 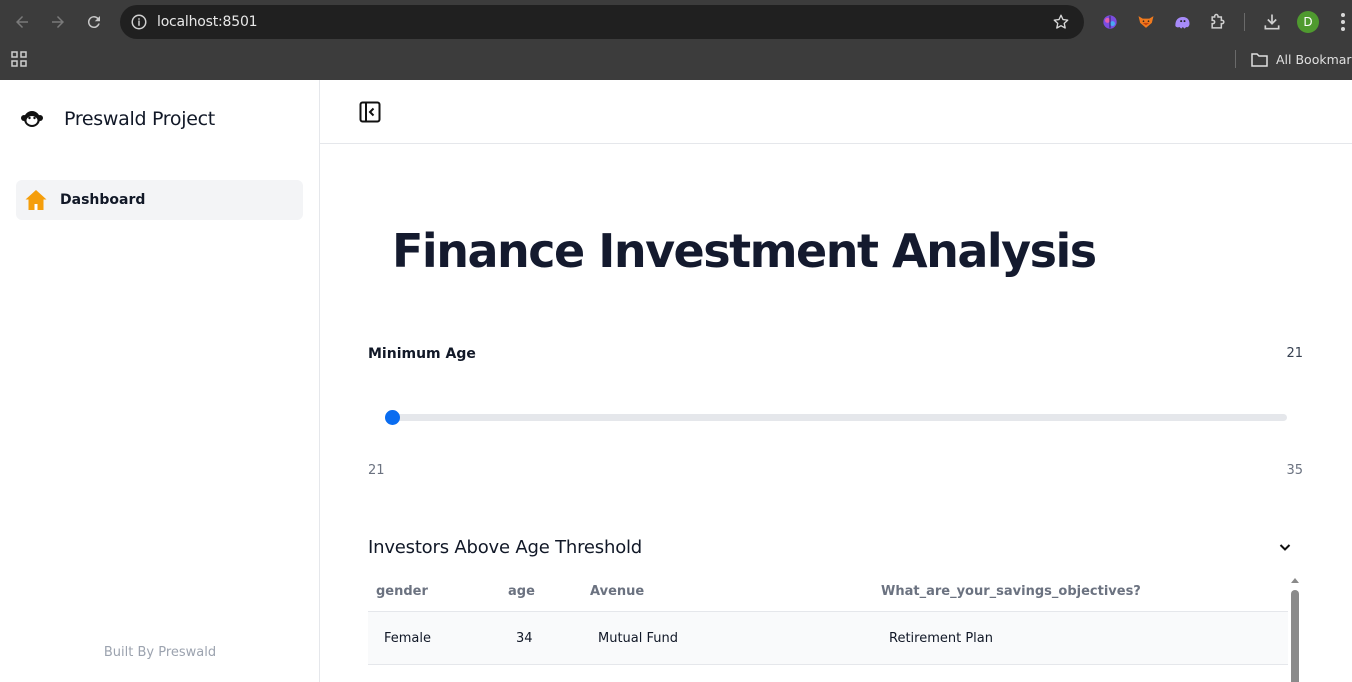 I want to click on sidebar-item-label: Dashboard, so click(x=103, y=200).